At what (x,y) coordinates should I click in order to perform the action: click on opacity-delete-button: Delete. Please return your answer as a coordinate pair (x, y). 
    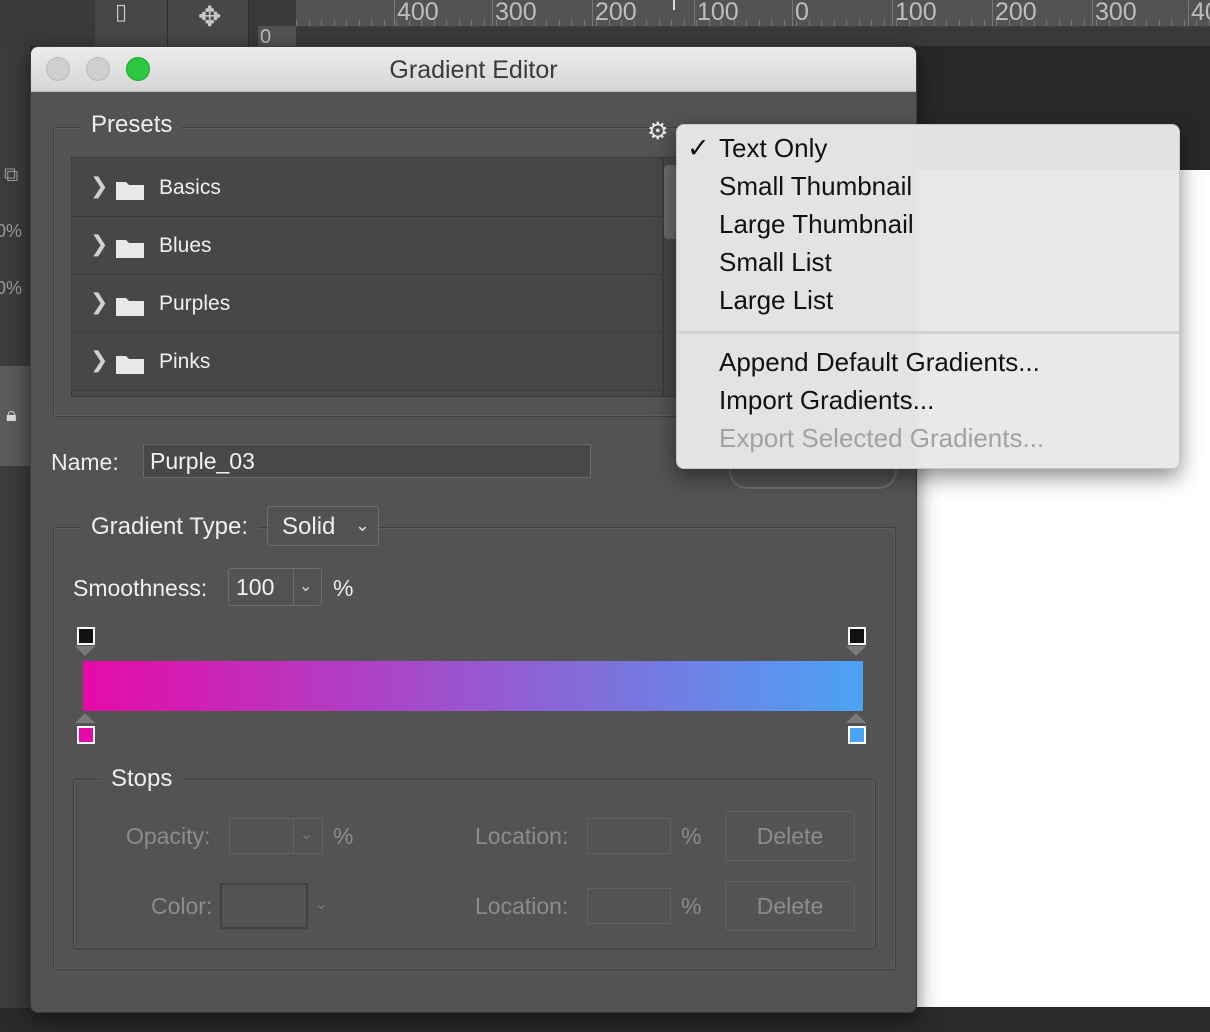
    Looking at the image, I should click on (790, 836).